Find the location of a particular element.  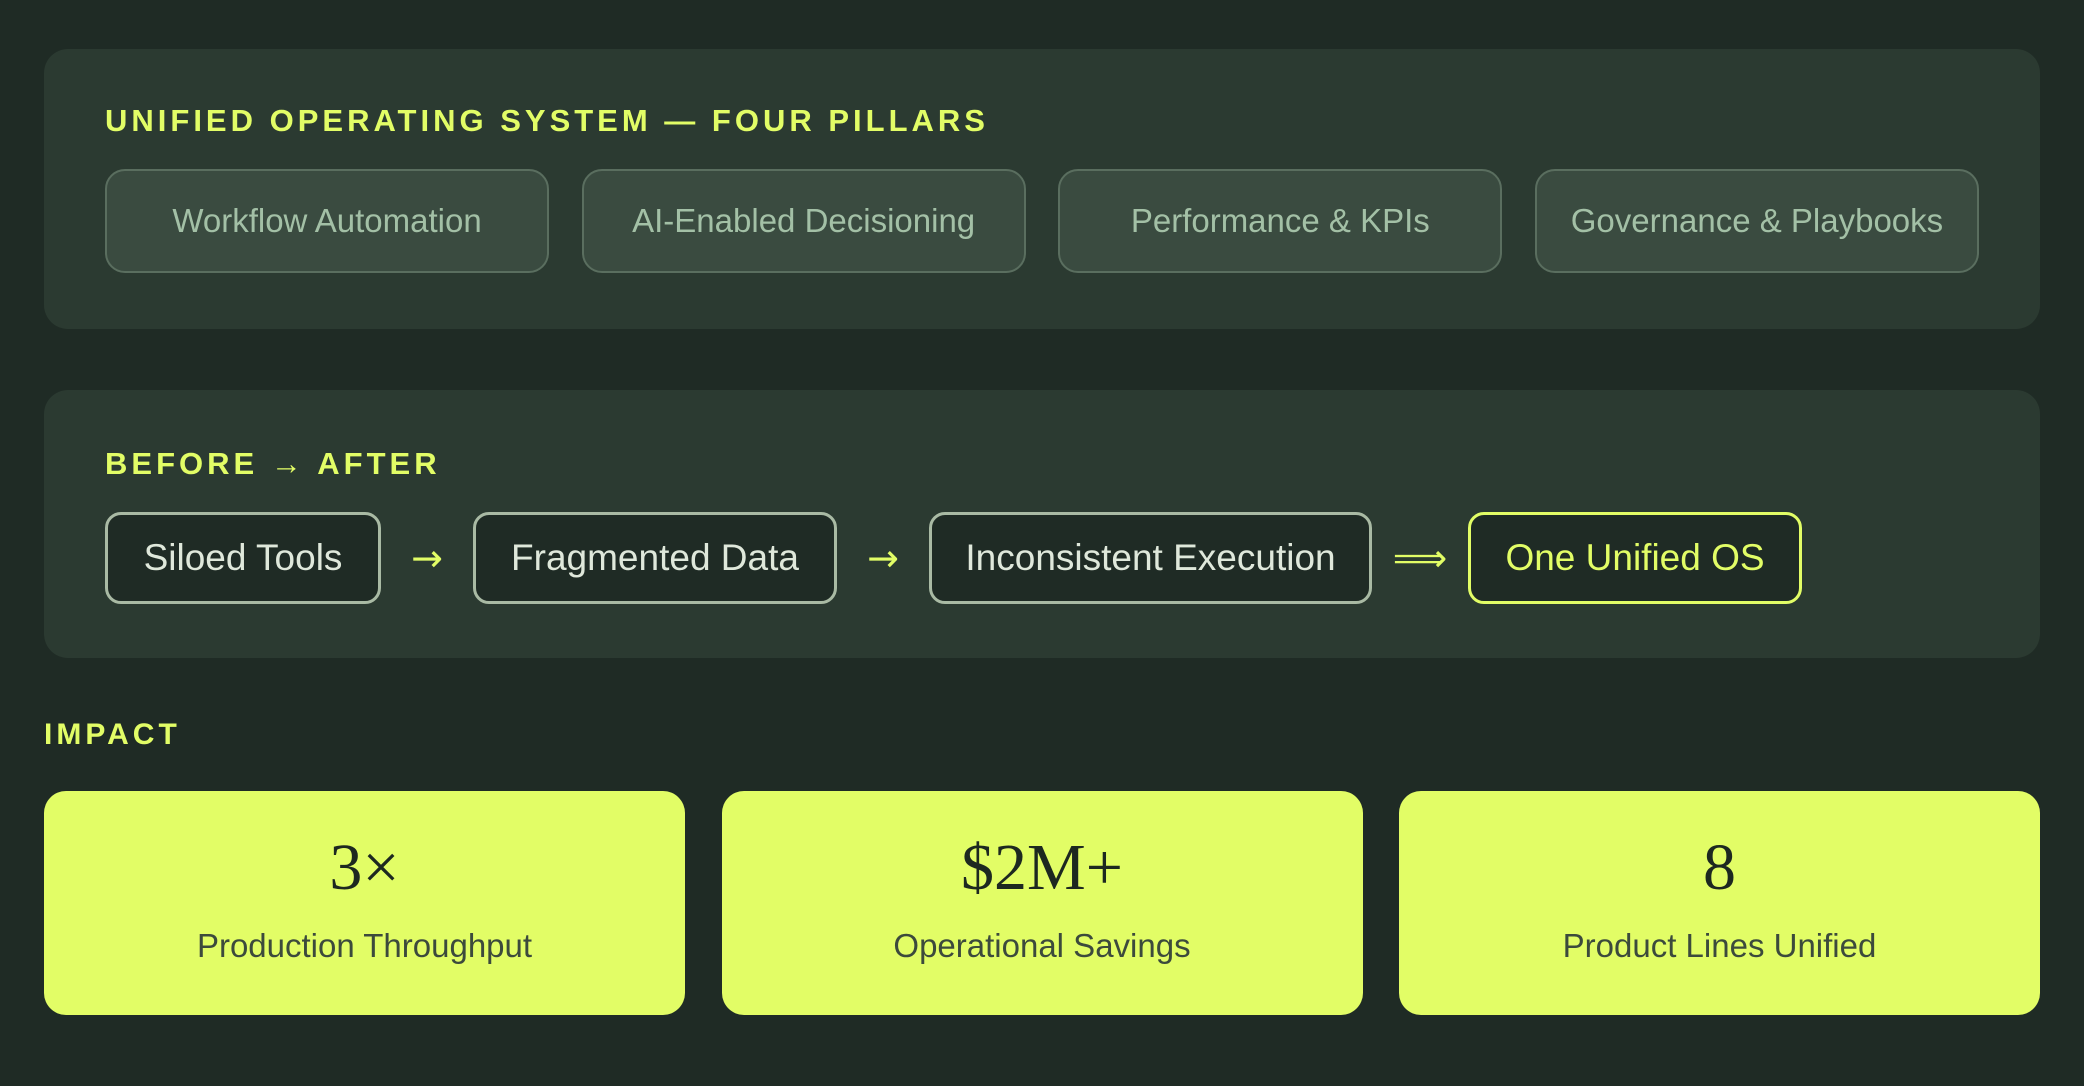

metric-value: 3× is located at coordinates (364, 867).